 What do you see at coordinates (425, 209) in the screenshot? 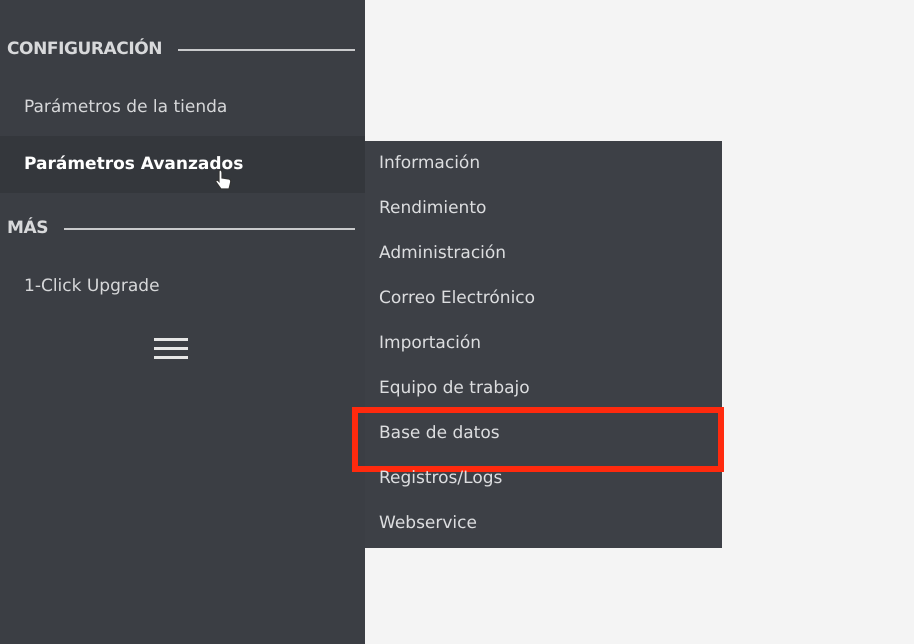
I see `submenu-item: Rendimiento` at bounding box center [425, 209].